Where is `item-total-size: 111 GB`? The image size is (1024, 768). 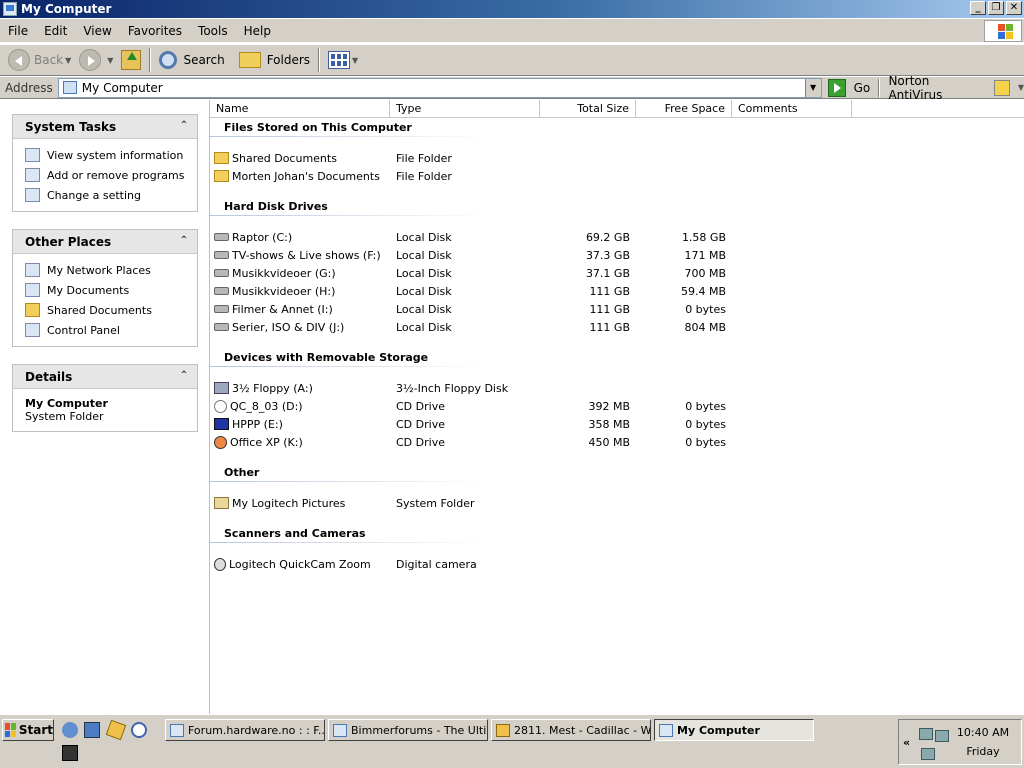 item-total-size: 111 GB is located at coordinates (609, 291).